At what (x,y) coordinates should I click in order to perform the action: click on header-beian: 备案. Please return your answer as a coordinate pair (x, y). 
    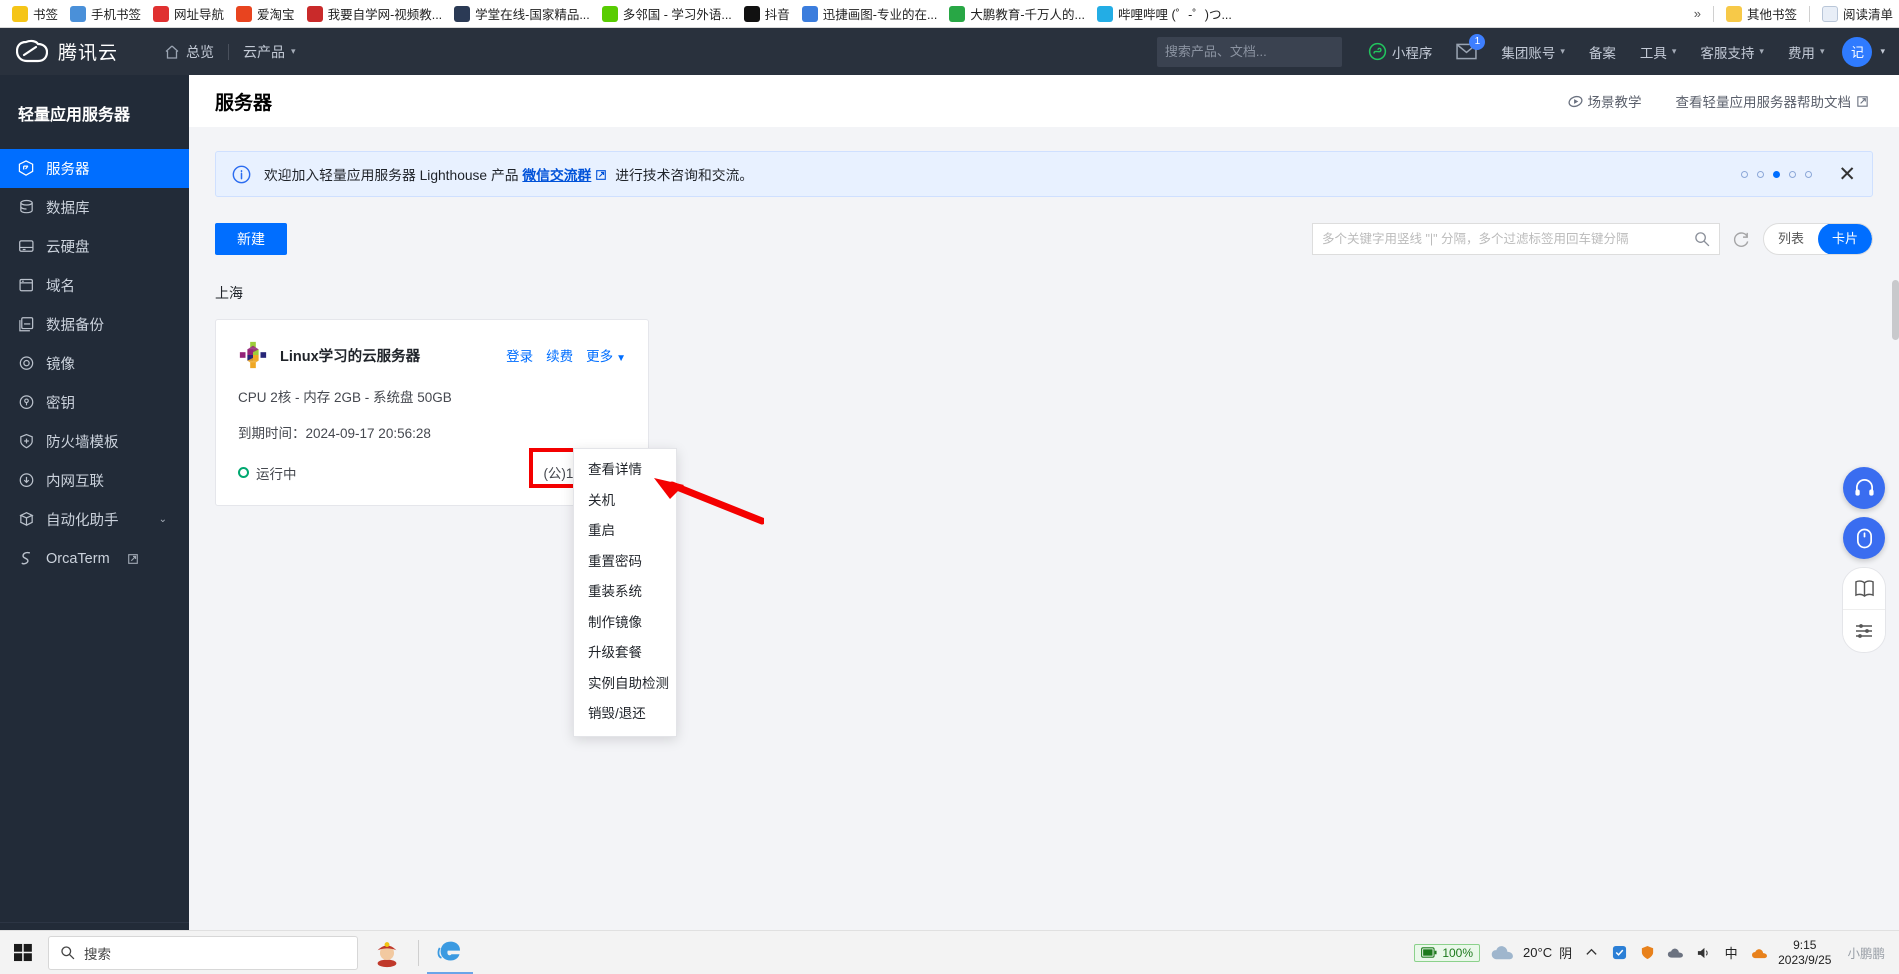
    Looking at the image, I should click on (1602, 51).